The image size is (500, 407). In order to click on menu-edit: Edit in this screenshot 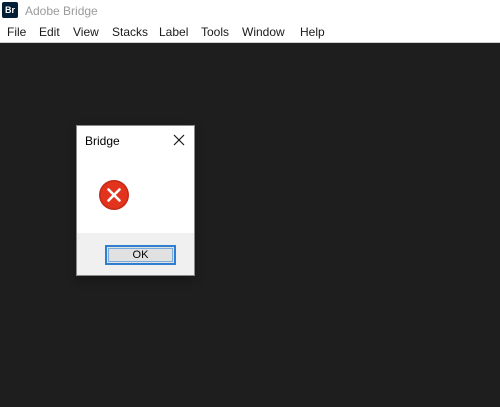, I will do `click(49, 32)`.